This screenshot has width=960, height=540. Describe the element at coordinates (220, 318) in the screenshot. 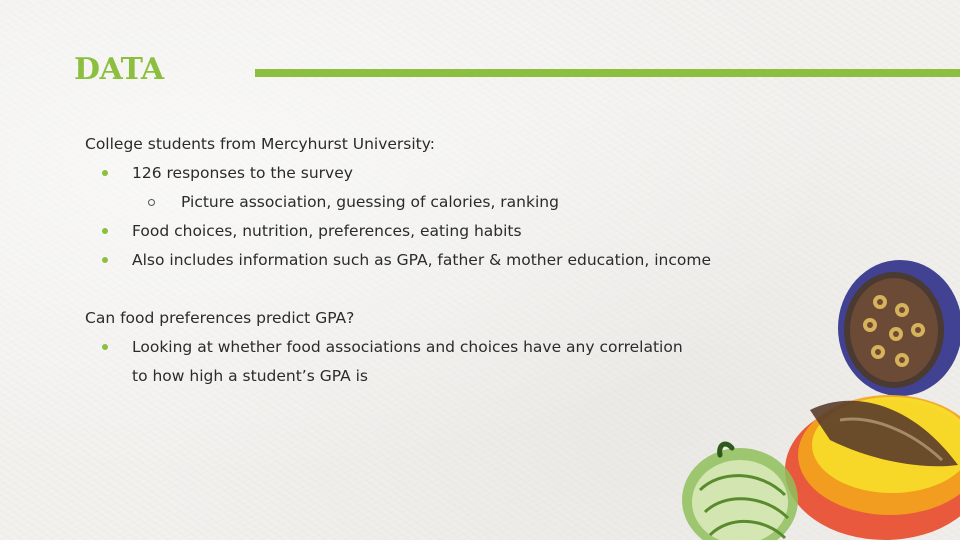

I see `section2-heading: Can food preferences predict GPA?` at that location.